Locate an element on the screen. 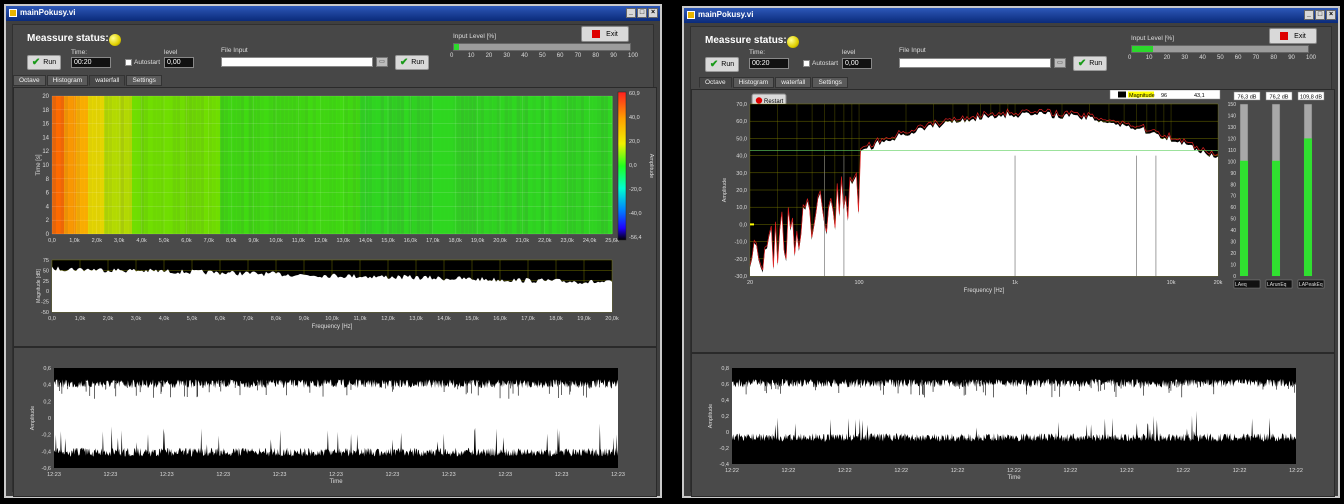 This screenshot has height=504, width=1344. time-y-tick: 0,8 is located at coordinates (725, 369).